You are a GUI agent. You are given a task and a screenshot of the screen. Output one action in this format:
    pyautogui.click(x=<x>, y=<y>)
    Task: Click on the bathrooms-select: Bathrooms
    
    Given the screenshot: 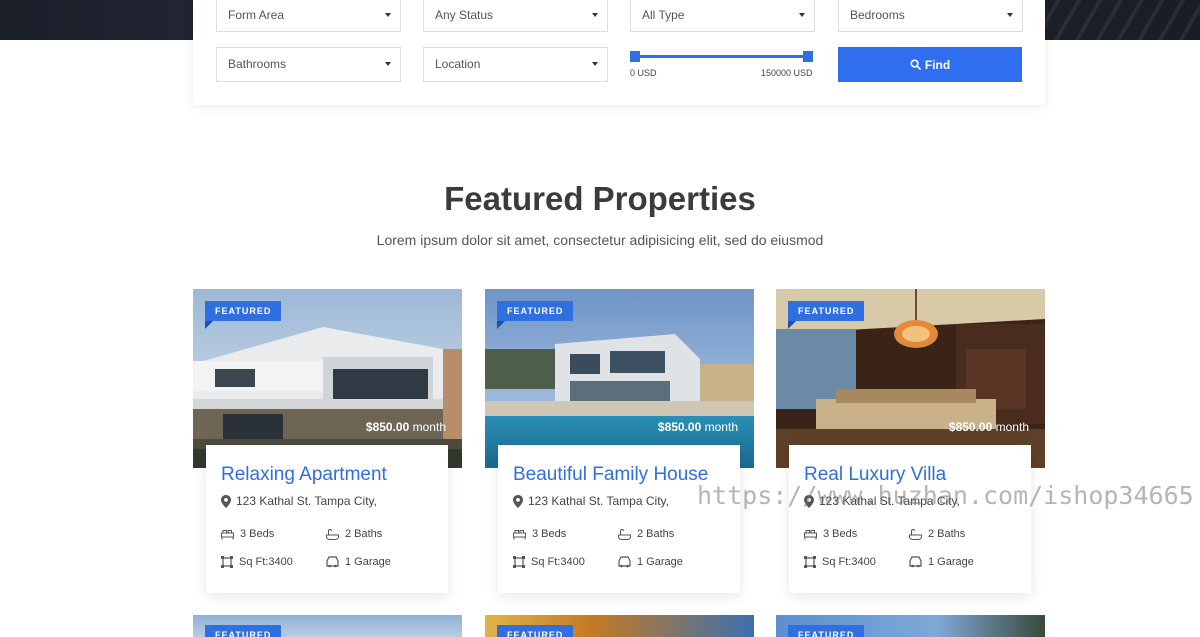 What is the action you would take?
    pyautogui.click(x=308, y=64)
    